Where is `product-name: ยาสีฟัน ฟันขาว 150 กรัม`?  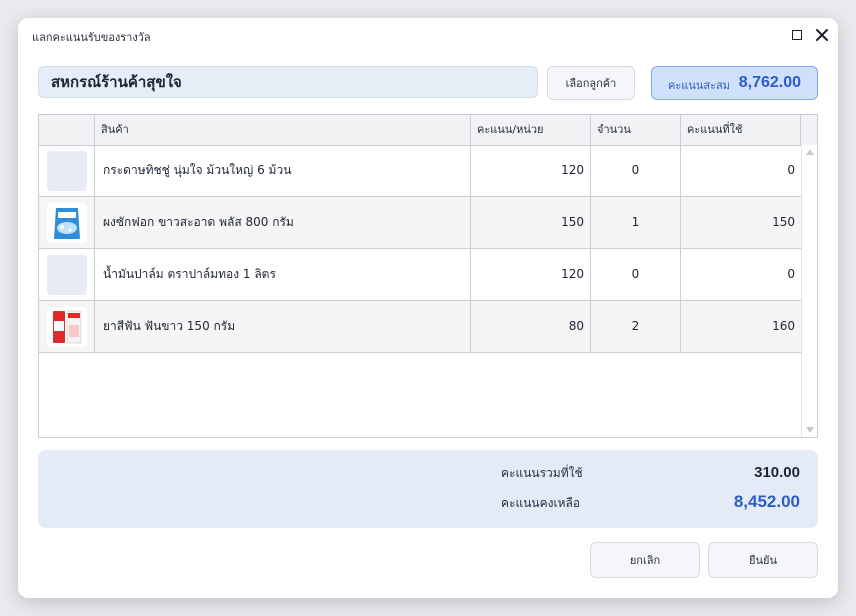
product-name: ยาสีฟัน ฟันขาว 150 กรัม is located at coordinates (283, 326).